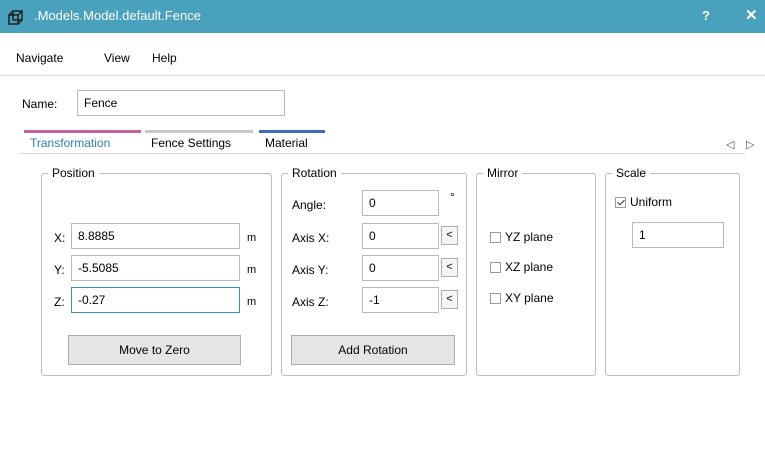 The image size is (765, 463). Describe the element at coordinates (495, 237) in the screenshot. I see `yz-plane-checkbox` at that location.